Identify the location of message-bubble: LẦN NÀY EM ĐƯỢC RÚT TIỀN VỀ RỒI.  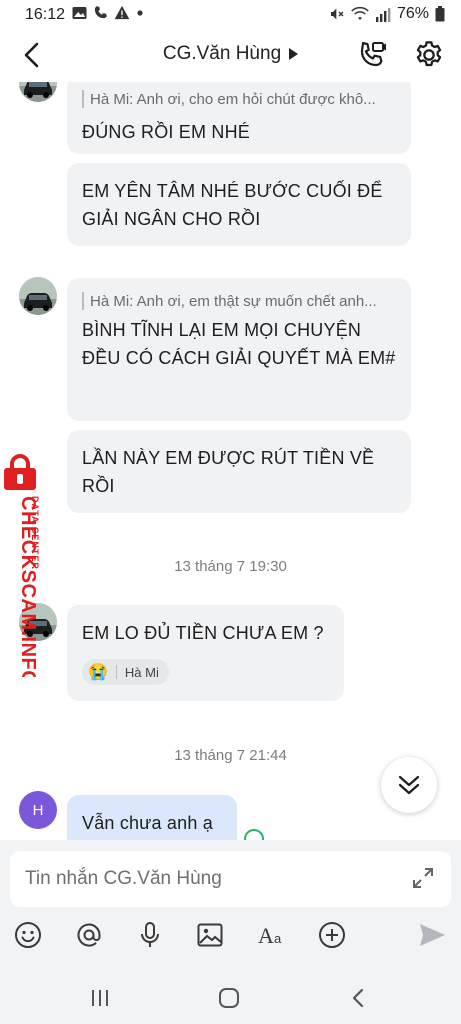
(239, 471).